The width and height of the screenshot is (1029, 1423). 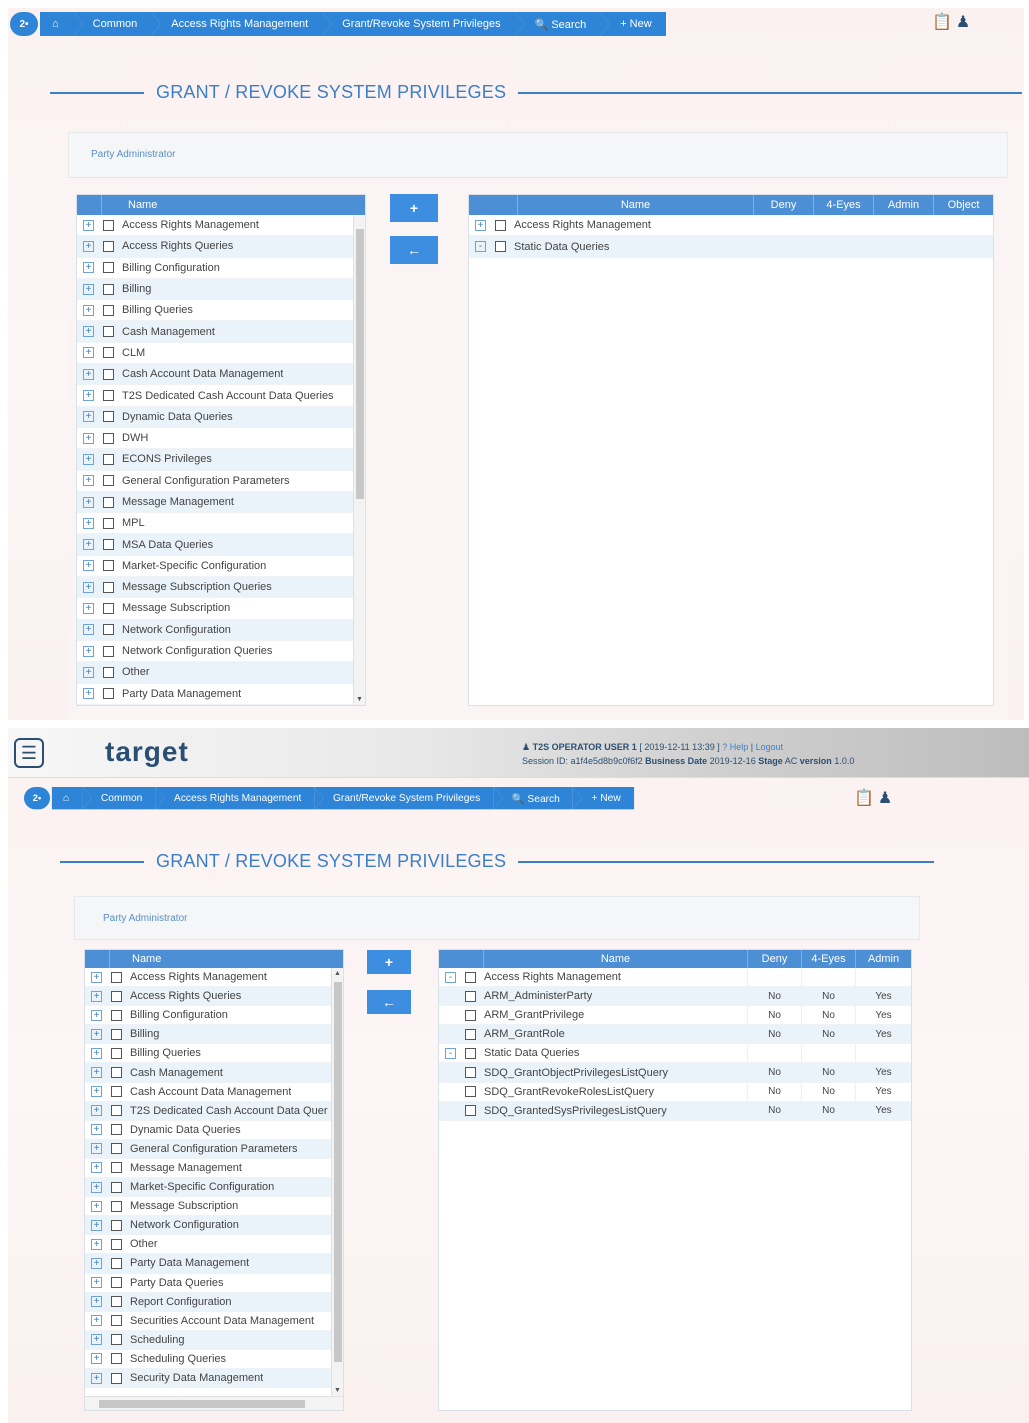 What do you see at coordinates (221, 247) in the screenshot?
I see `list-item: + Access Rights Queries` at bounding box center [221, 247].